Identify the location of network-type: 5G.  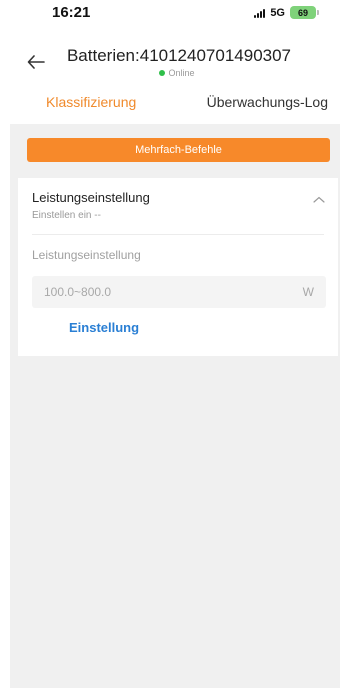
(277, 12).